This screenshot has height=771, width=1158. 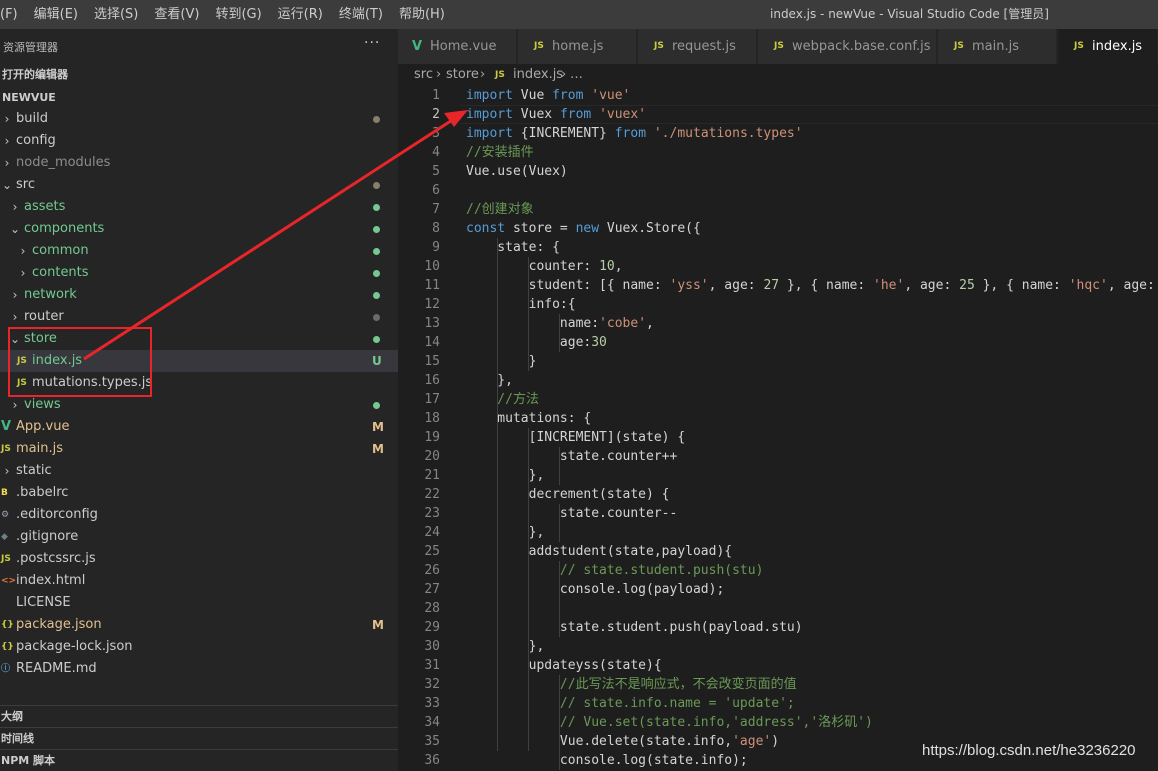 I want to click on code-line: 22 decrement(state) {, so click(x=778, y=494).